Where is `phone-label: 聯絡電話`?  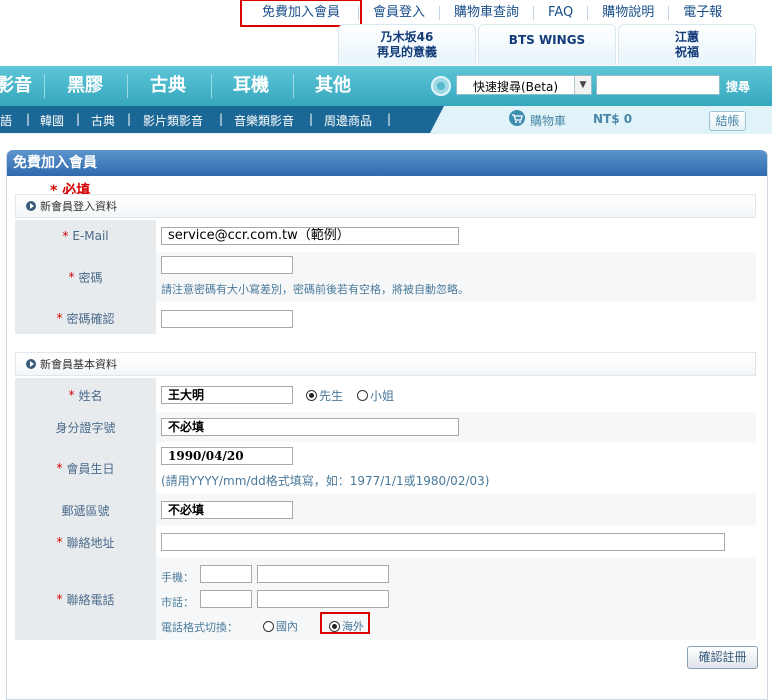
phone-label: 聯絡電話 is located at coordinates (90, 599).